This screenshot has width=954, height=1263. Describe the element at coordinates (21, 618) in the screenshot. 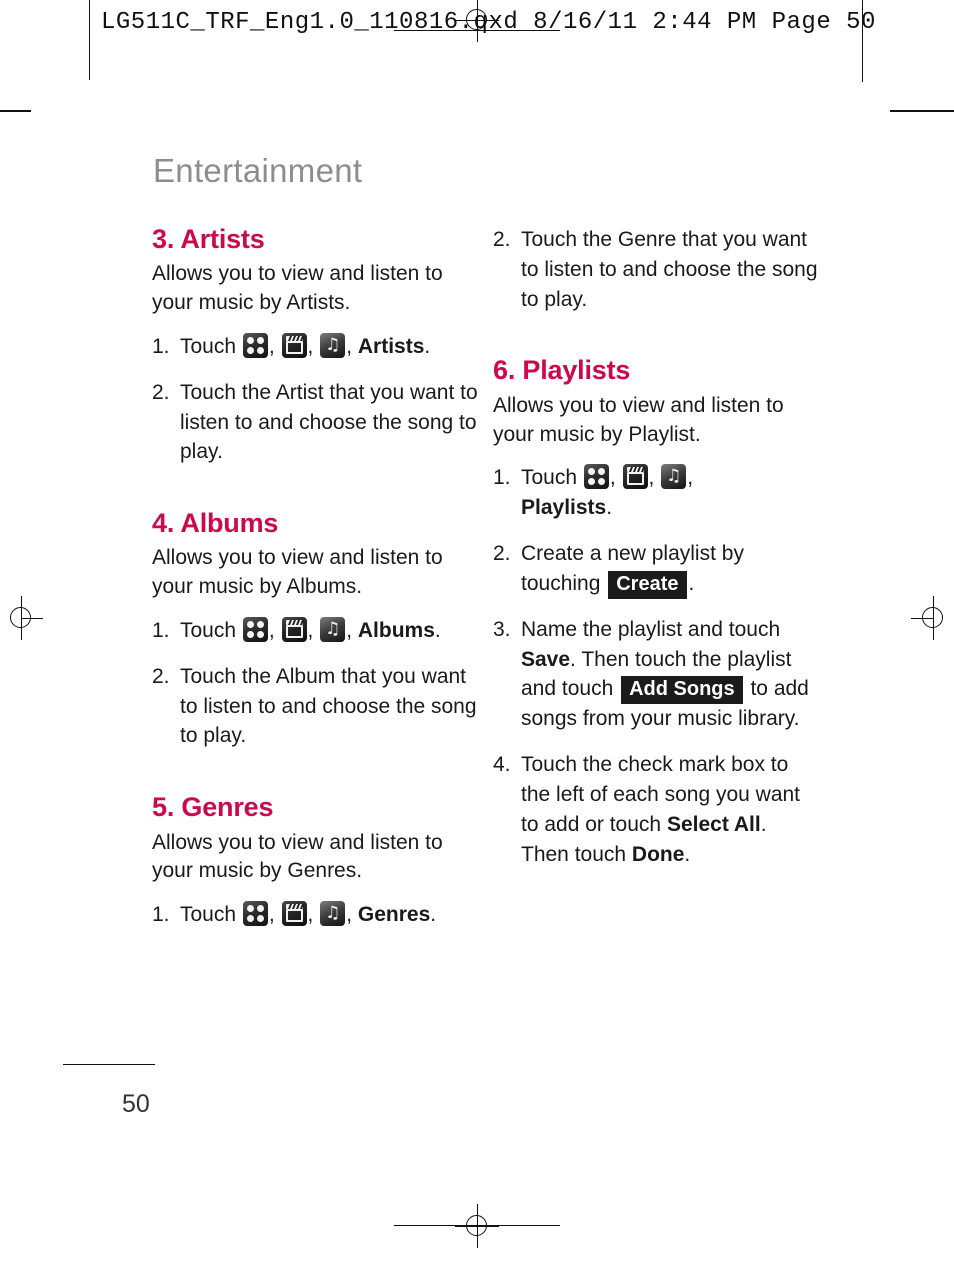

I see `registration-mark-left` at that location.